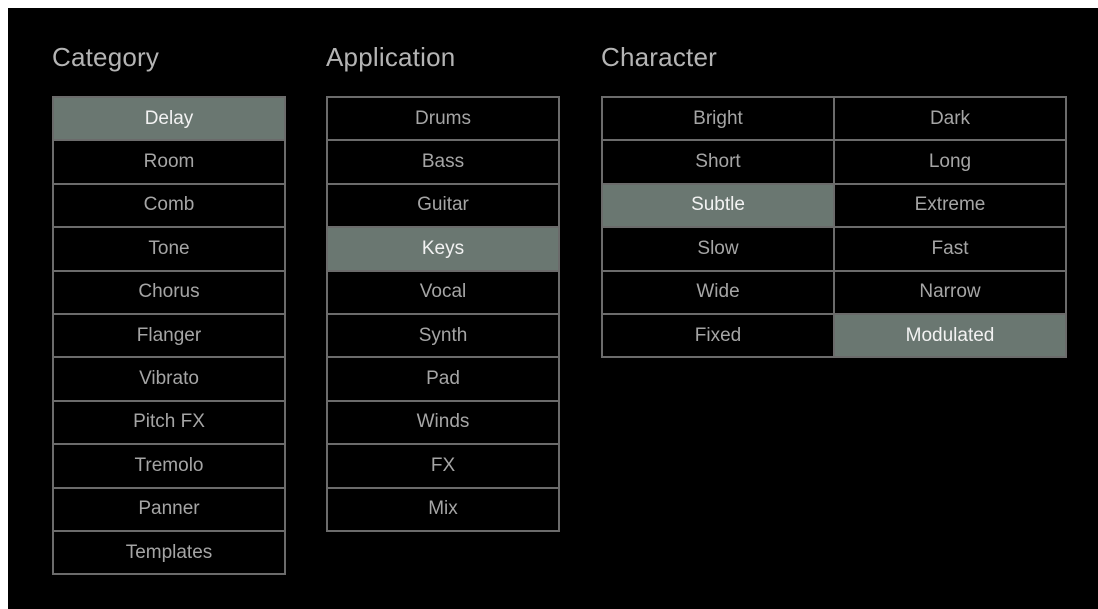 The width and height of the screenshot is (1098, 609). Describe the element at coordinates (169, 162) in the screenshot. I see `category-item-room: Room` at that location.